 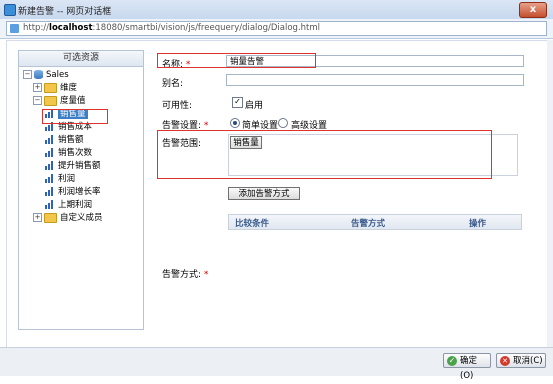 What do you see at coordinates (50, 100) in the screenshot?
I see `folder-open-icon` at bounding box center [50, 100].